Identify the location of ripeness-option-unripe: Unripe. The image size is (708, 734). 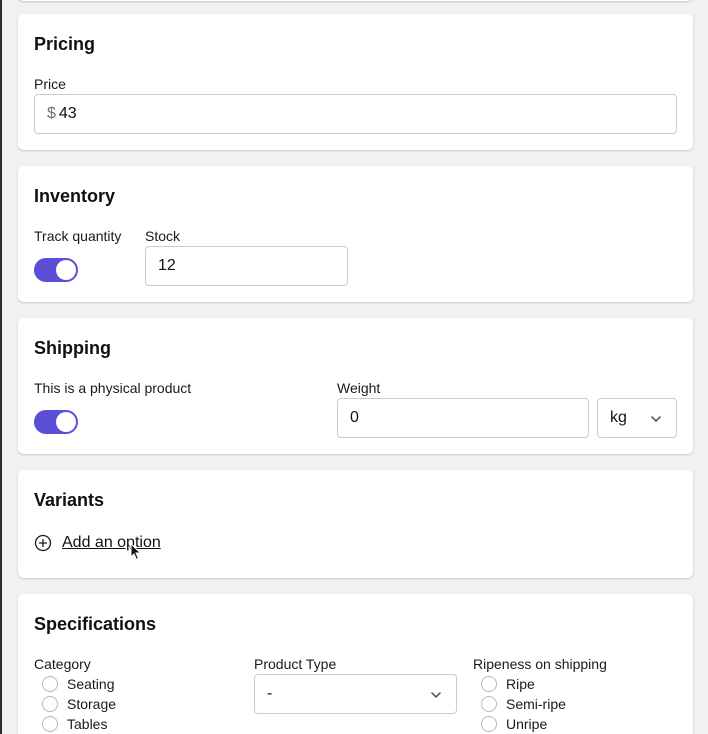
(514, 724).